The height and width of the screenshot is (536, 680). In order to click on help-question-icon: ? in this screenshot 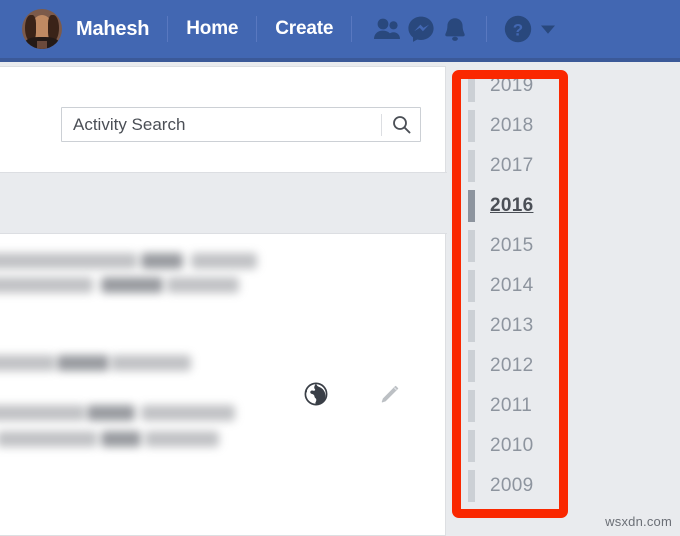, I will do `click(518, 29)`.